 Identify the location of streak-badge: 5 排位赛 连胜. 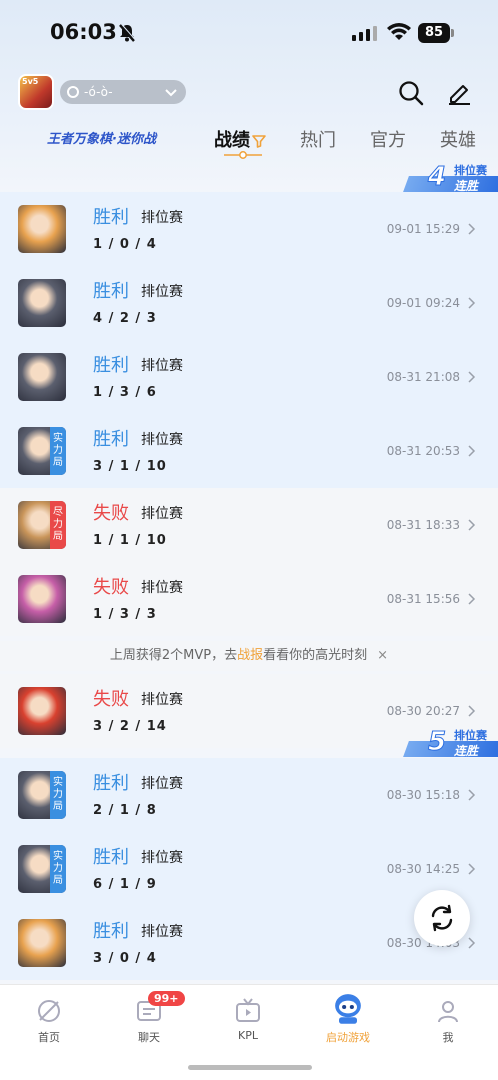
(450, 742).